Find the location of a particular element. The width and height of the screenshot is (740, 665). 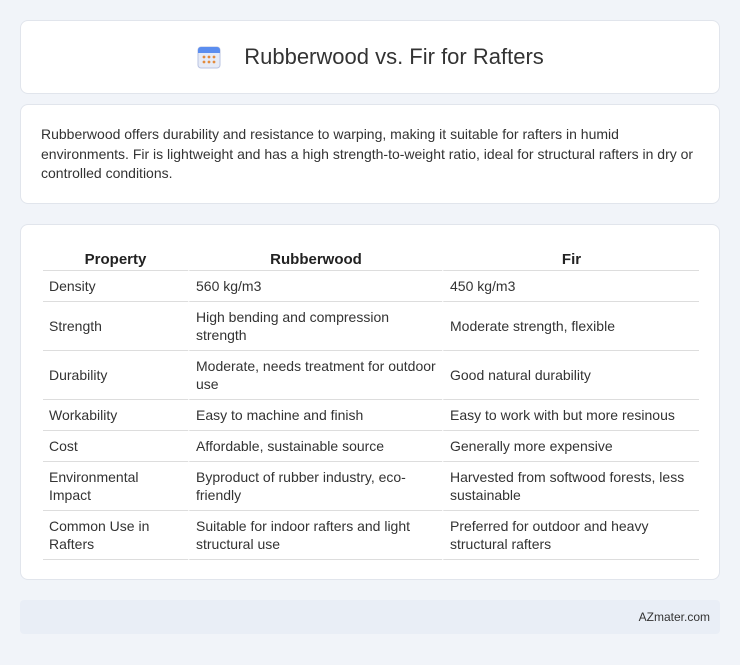

cell-fir: Moderate strength, flexible is located at coordinates (570, 326).